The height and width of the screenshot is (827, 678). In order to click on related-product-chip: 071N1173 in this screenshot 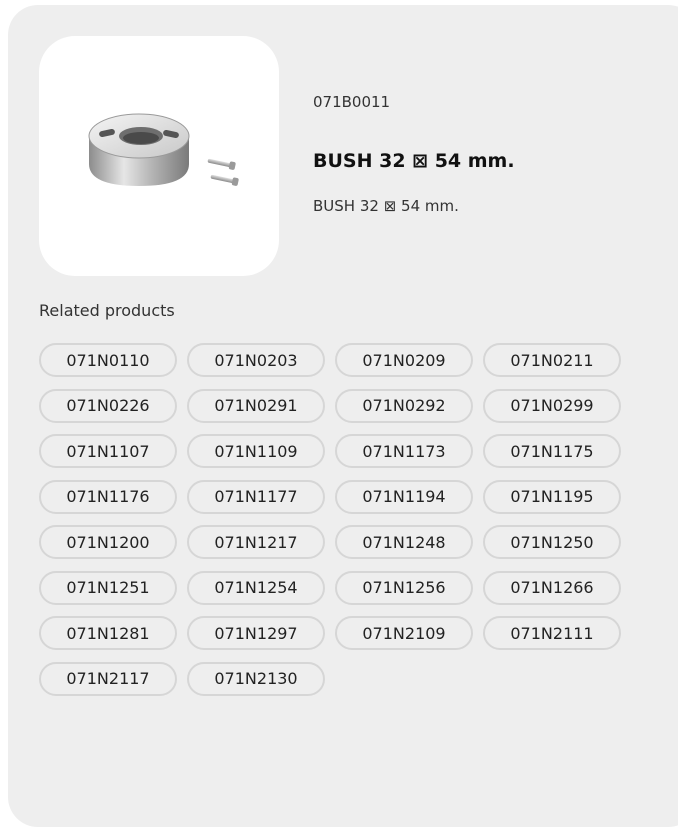, I will do `click(404, 451)`.